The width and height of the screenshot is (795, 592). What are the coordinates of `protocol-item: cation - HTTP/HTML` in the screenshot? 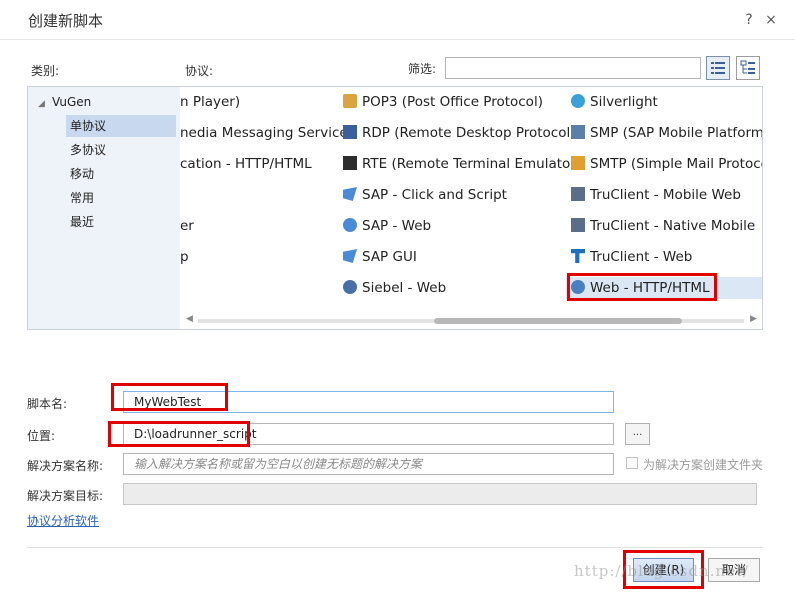 It's located at (246, 164).